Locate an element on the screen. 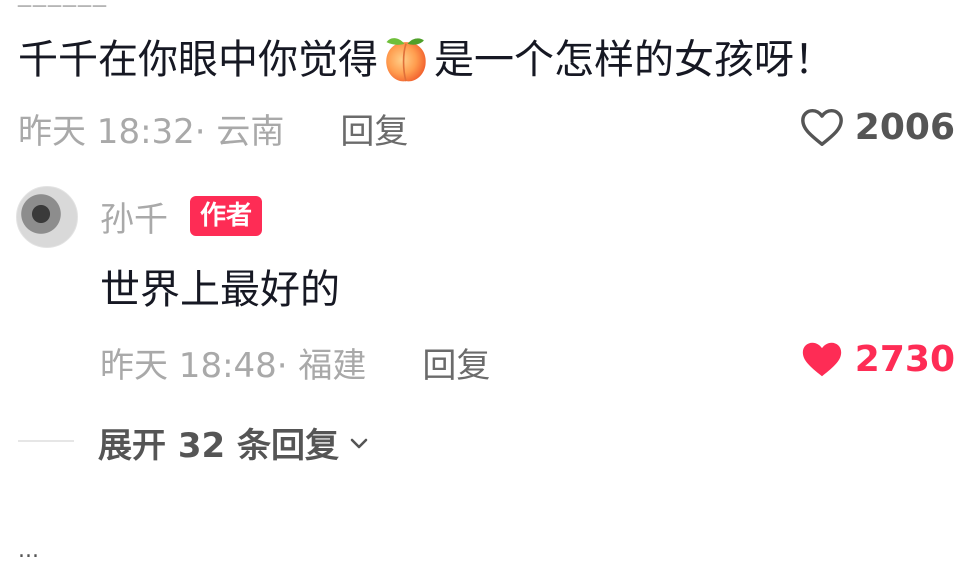  reply-author-name: 孙千 is located at coordinates (134, 216).